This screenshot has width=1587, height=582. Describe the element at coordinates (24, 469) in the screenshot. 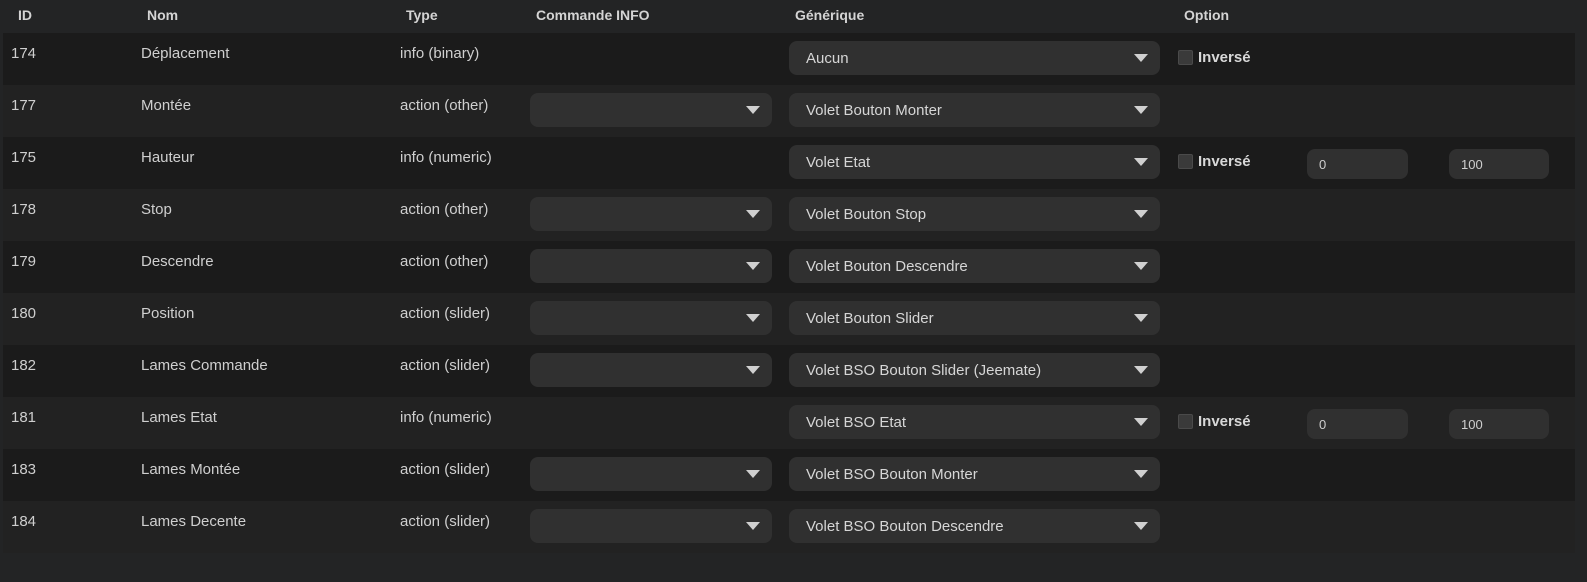

I see `row-id: 183` at that location.